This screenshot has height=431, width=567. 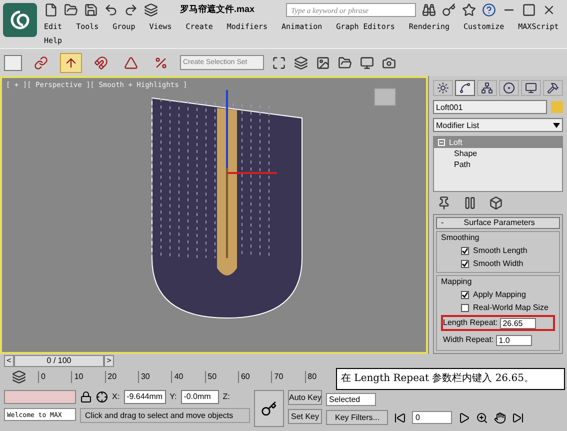 I want to click on utilities-tab, so click(x=553, y=88).